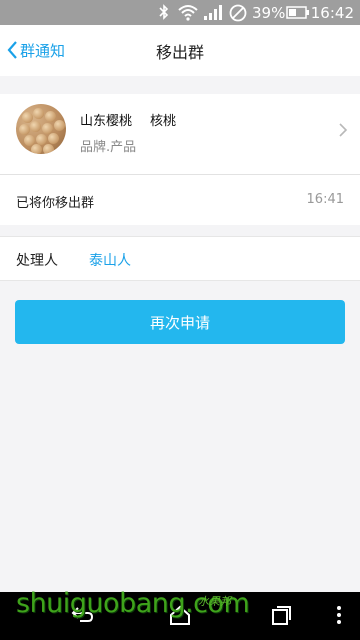 The image size is (360, 640). Describe the element at coordinates (180, 258) in the screenshot. I see `handler-row: 处理人 泰山人` at that location.